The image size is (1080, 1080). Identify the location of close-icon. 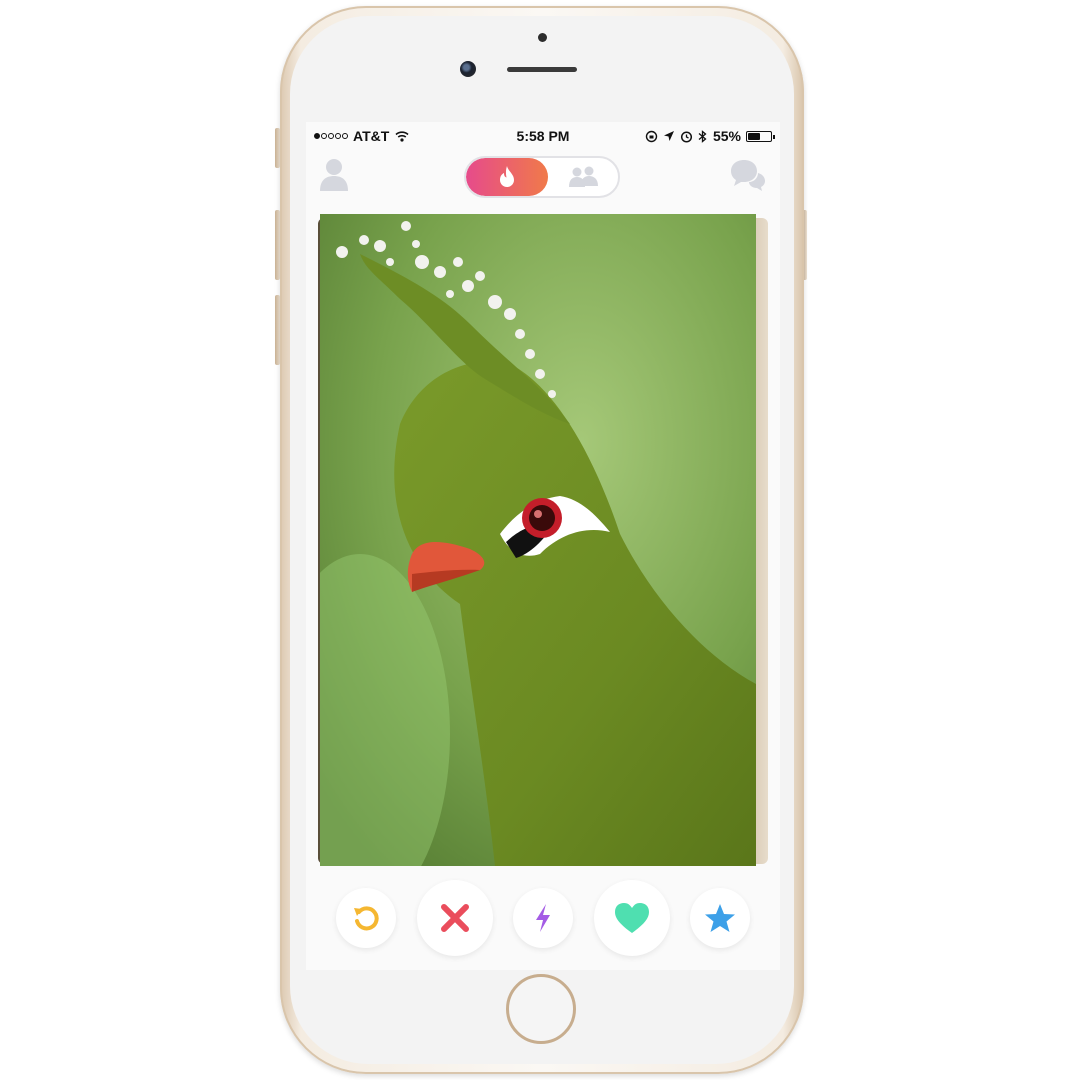
(455, 918).